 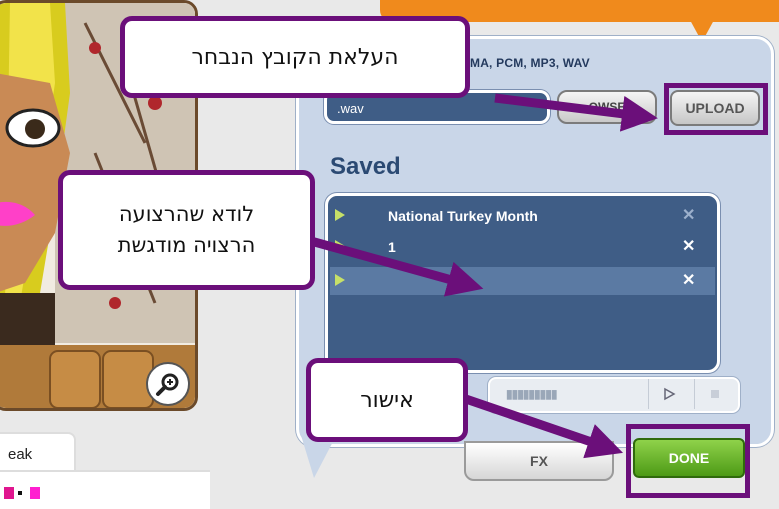 I want to click on confirm-arrow, so click(x=541, y=425).